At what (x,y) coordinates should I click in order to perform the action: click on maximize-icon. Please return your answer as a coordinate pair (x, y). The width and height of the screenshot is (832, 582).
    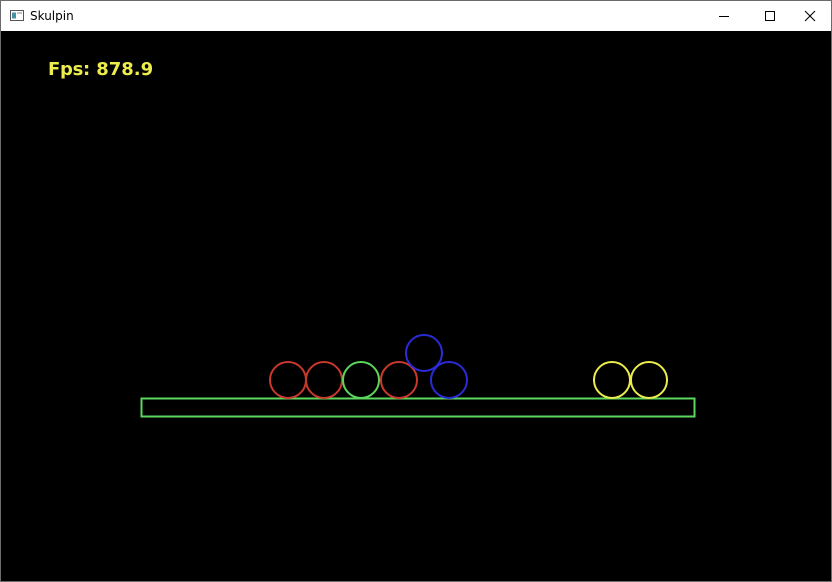
    Looking at the image, I should click on (770, 16).